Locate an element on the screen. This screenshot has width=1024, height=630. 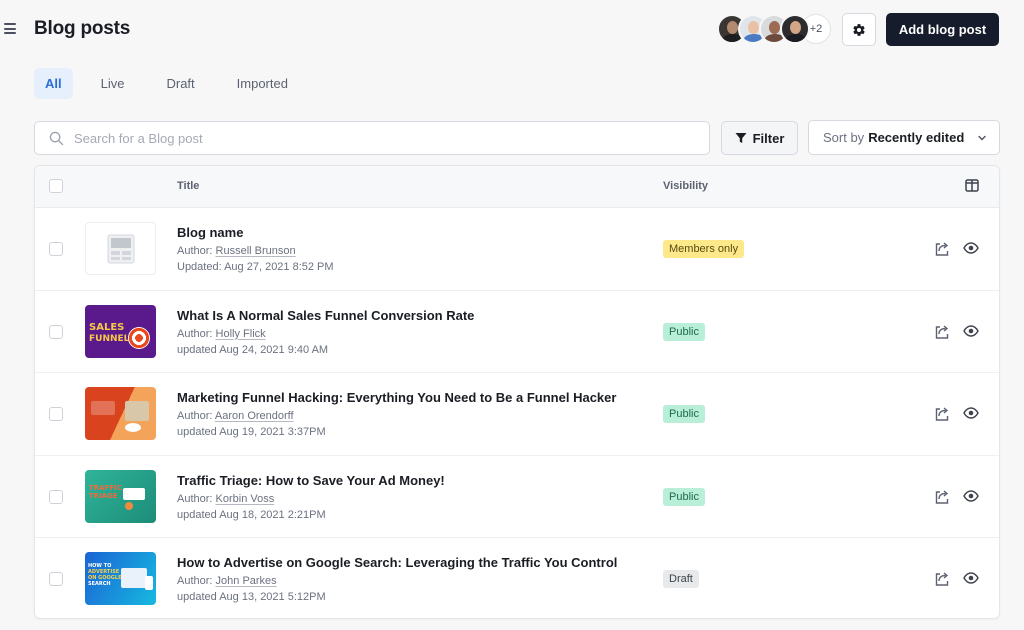
target-graphic is located at coordinates (139, 337).